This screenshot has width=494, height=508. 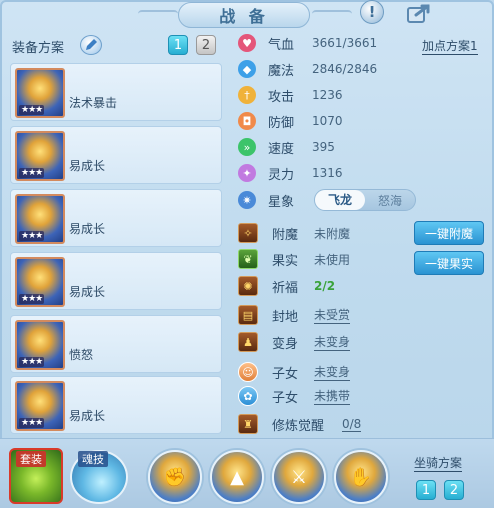 I want to click on child-icon: ☺, so click(x=248, y=372).